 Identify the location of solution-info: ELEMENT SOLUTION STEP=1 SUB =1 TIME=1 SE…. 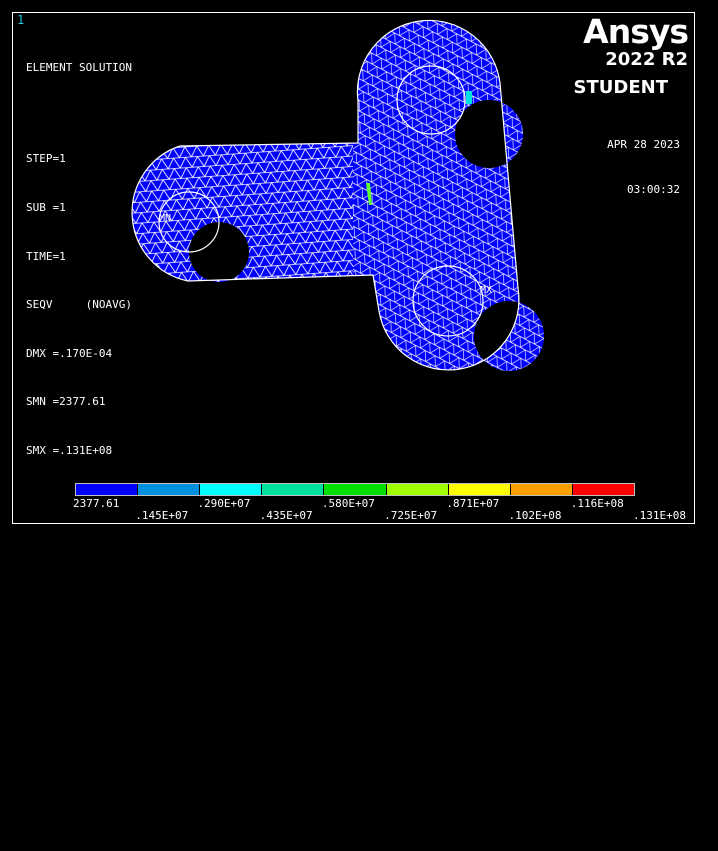
(79, 260).